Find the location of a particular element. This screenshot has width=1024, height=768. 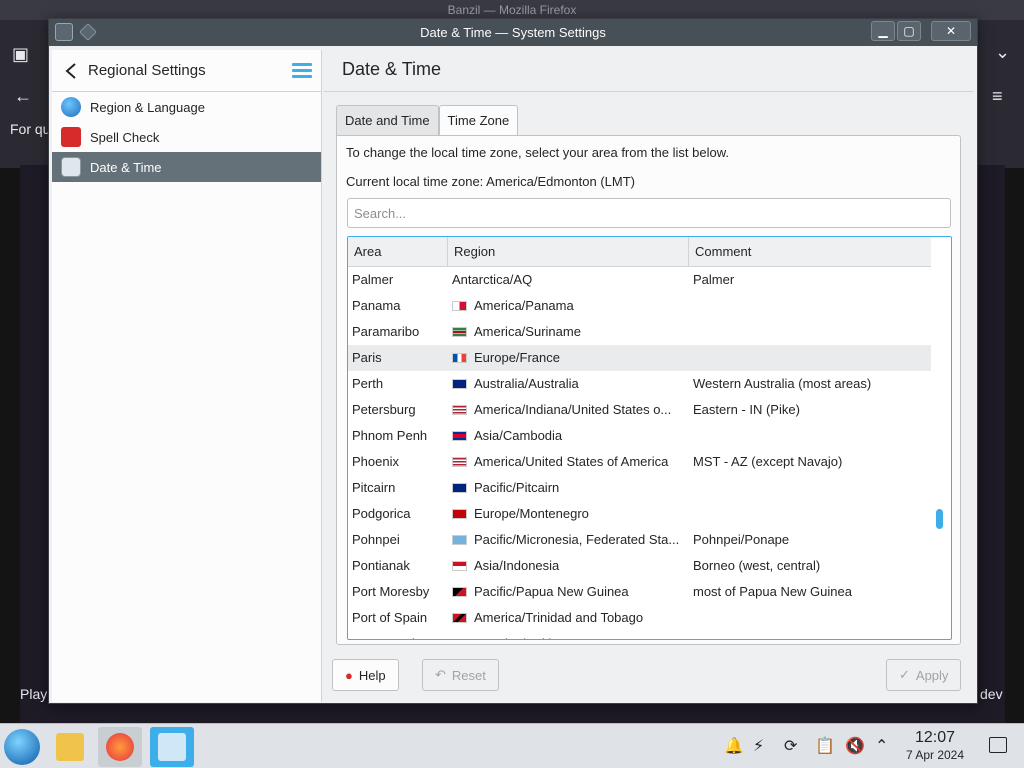

table-row: Phnom Penh Asia/Cambodia is located at coordinates (639, 436).